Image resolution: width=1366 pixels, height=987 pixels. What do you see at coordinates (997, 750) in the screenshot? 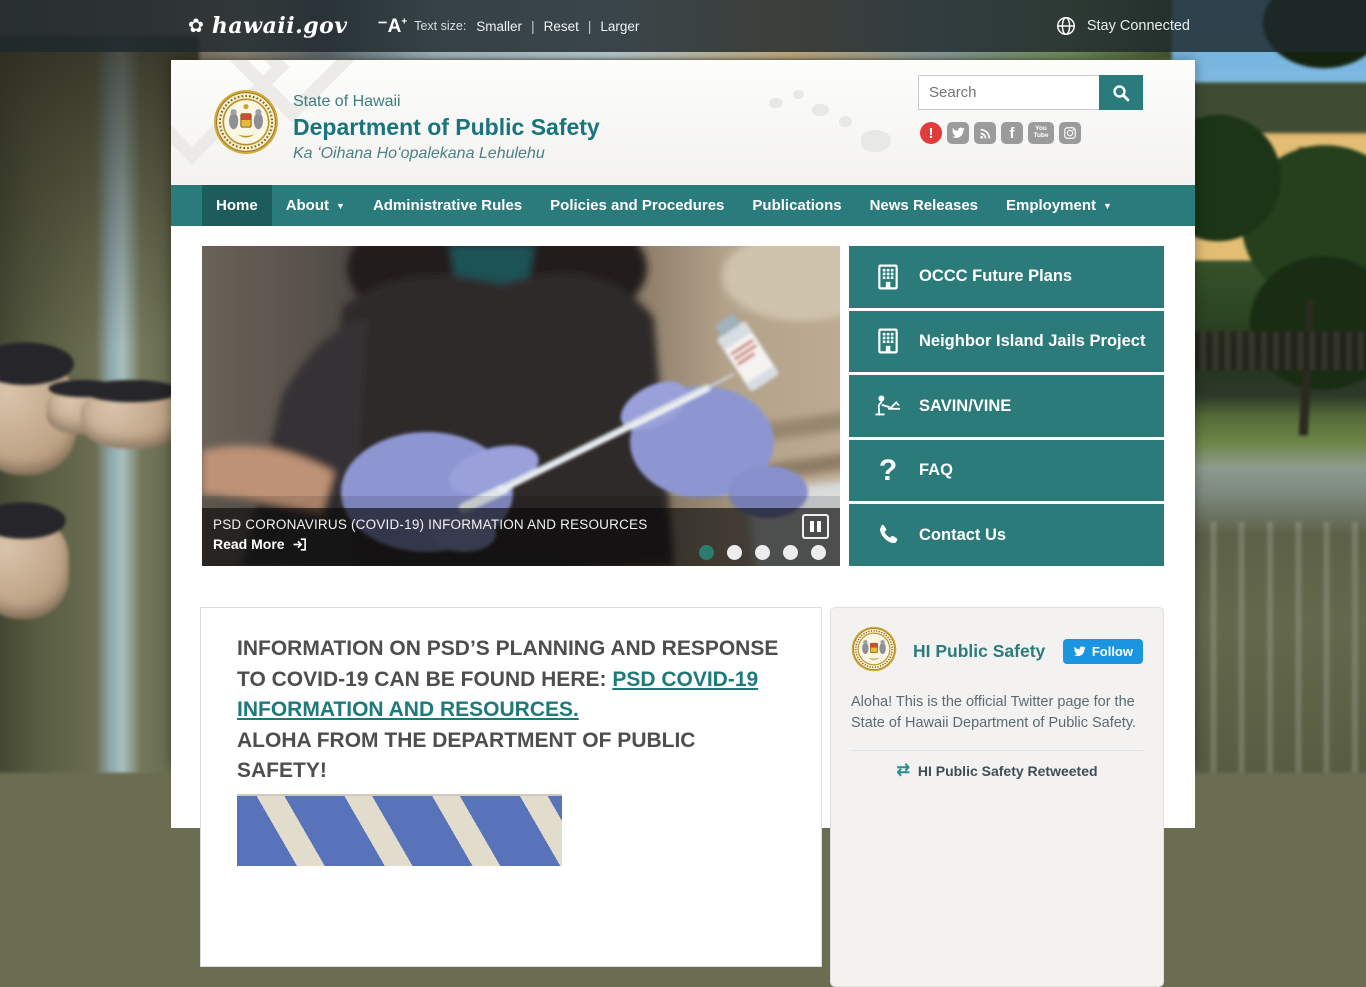
I see `divider` at bounding box center [997, 750].